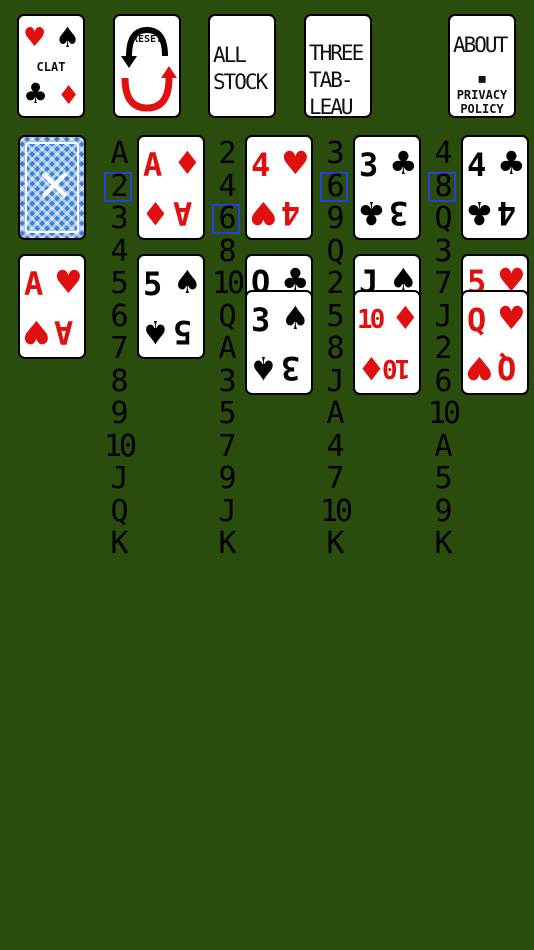 The height and width of the screenshot is (950, 534). Describe the element at coordinates (52, 306) in the screenshot. I see `waste-card: A ♥ ♥ A` at that location.